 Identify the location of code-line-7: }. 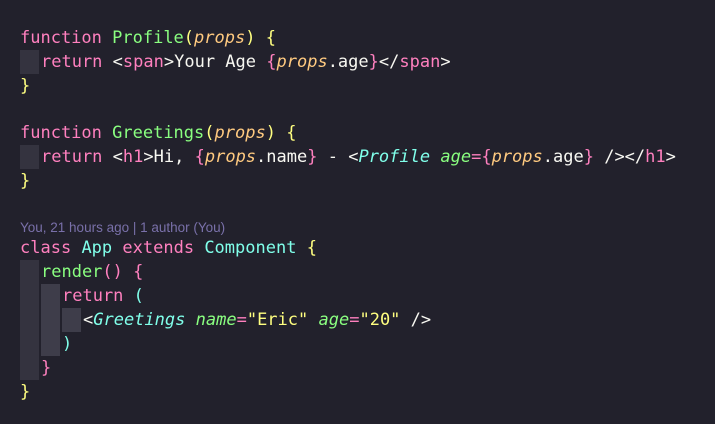
(25, 181).